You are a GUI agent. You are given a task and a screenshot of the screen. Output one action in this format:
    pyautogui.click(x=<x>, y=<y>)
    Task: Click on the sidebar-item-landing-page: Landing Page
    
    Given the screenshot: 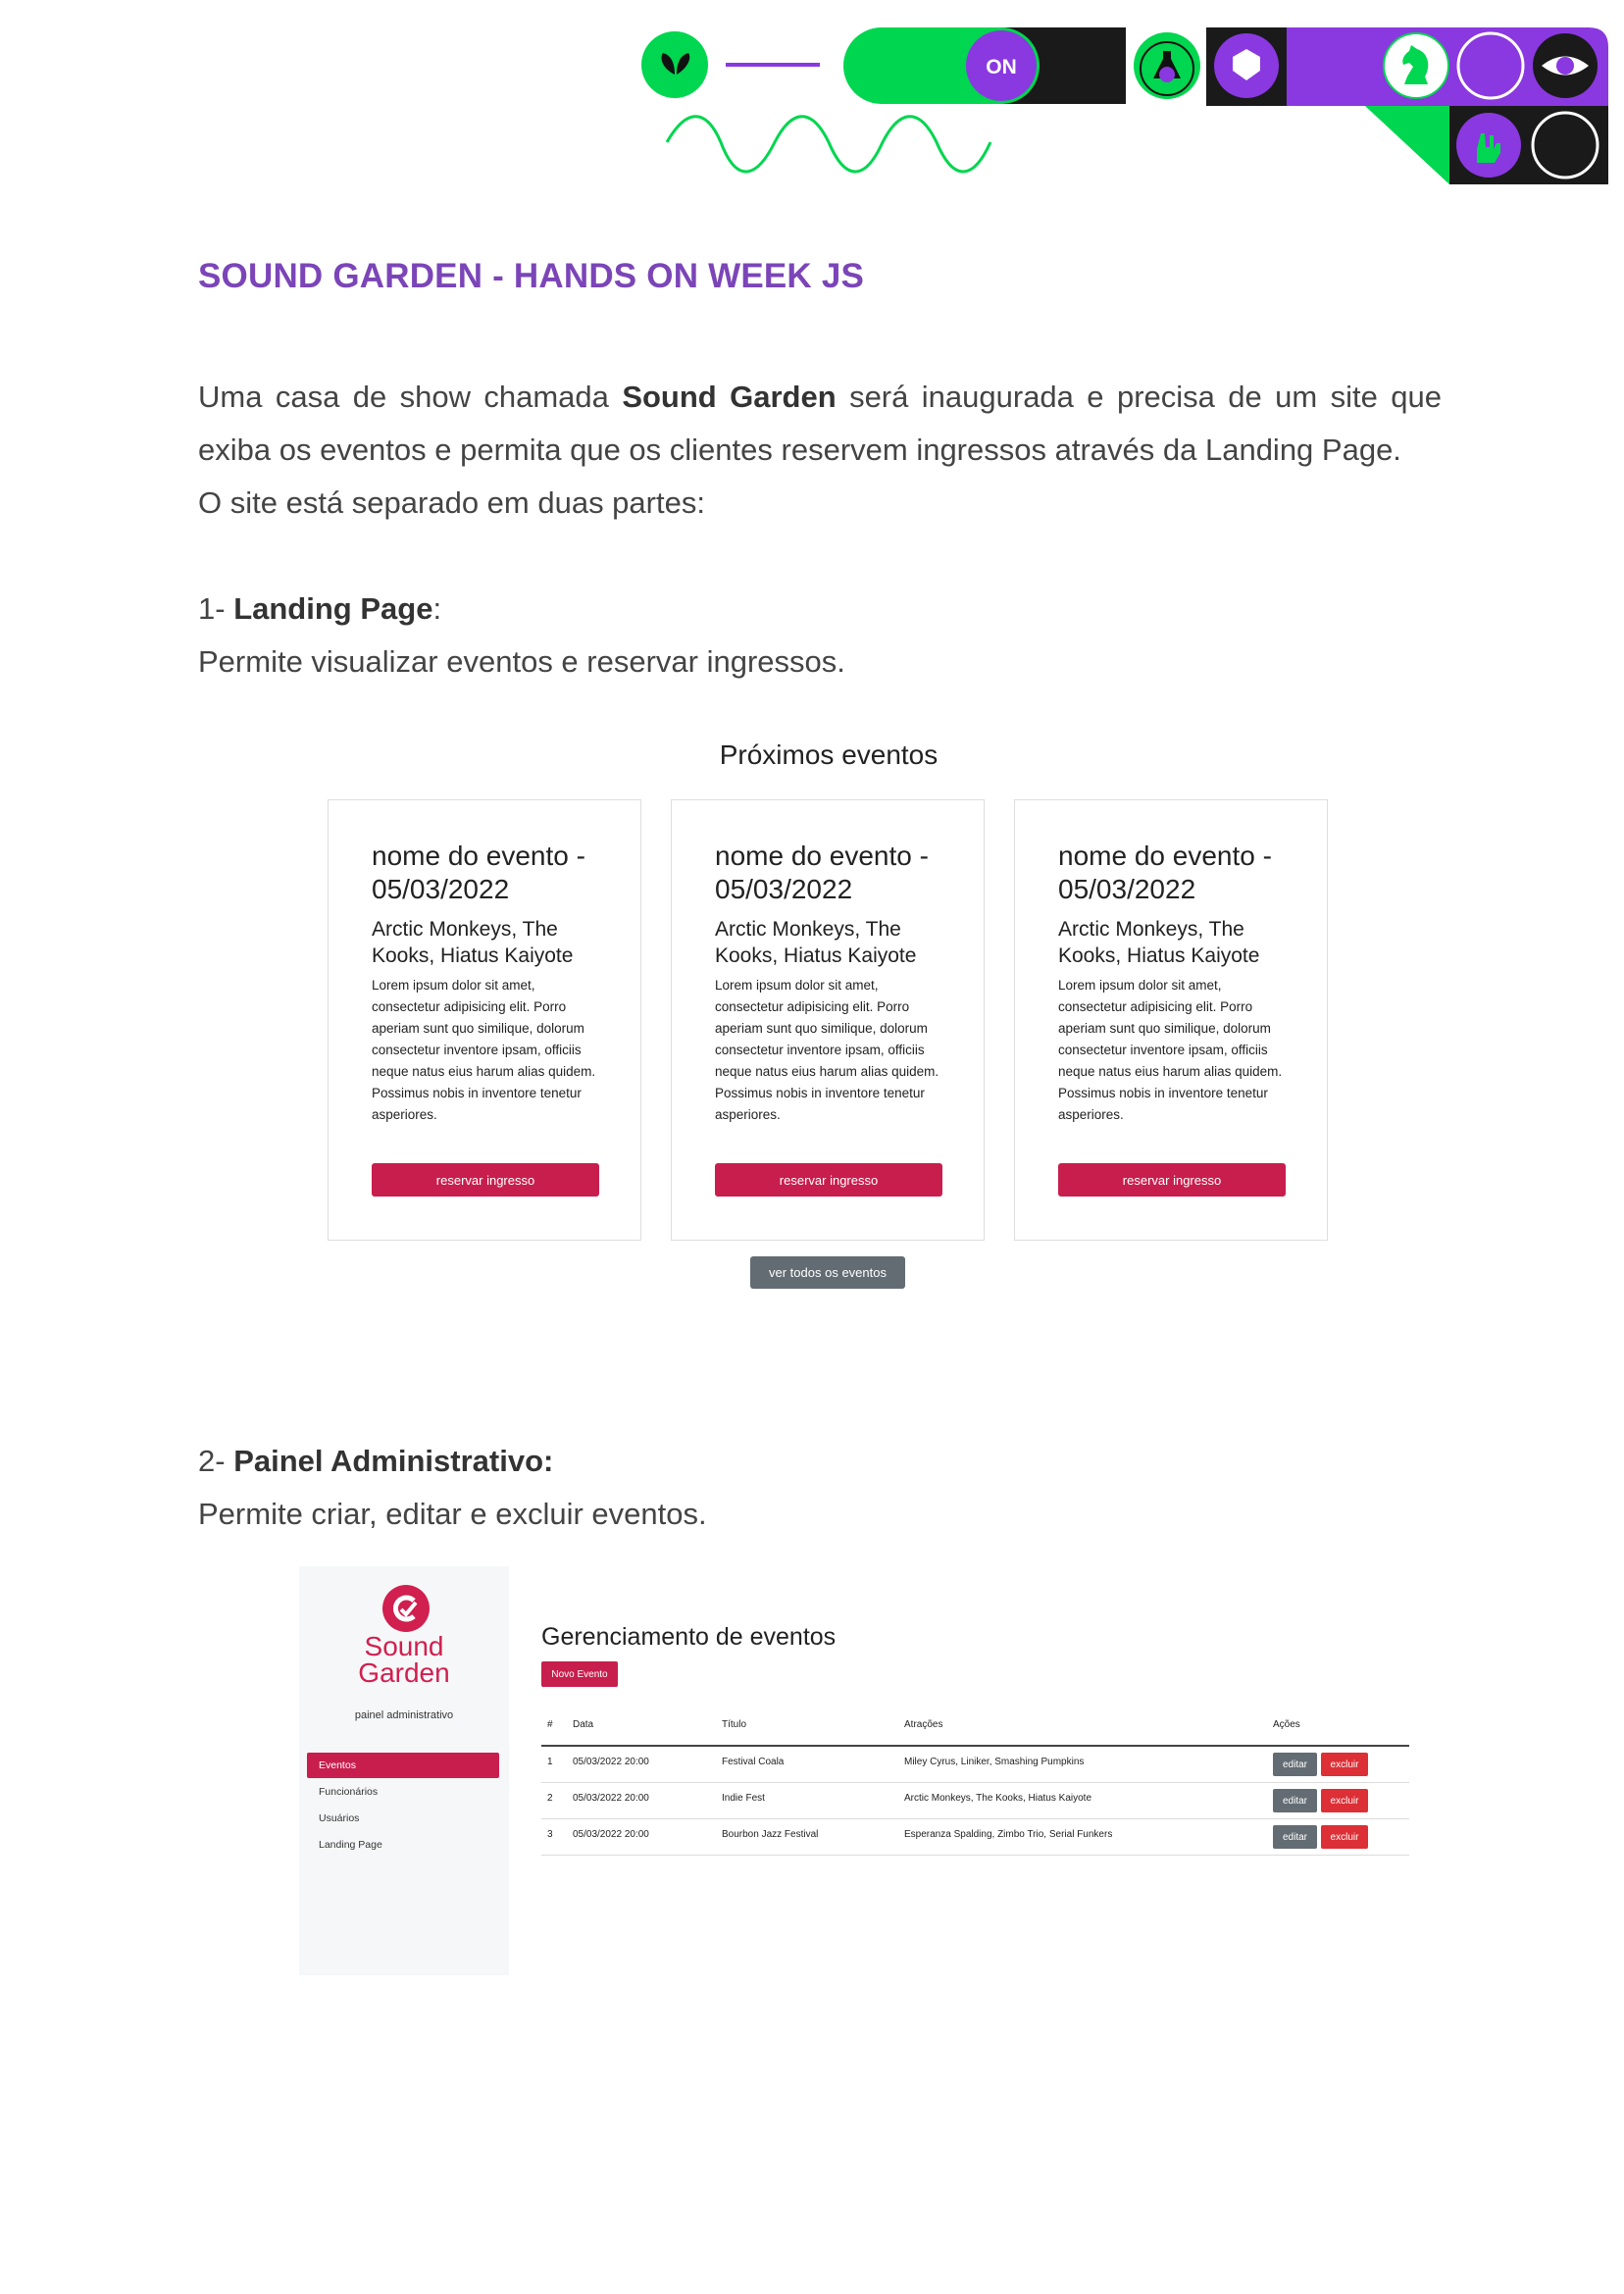 What is the action you would take?
    pyautogui.click(x=403, y=1845)
    